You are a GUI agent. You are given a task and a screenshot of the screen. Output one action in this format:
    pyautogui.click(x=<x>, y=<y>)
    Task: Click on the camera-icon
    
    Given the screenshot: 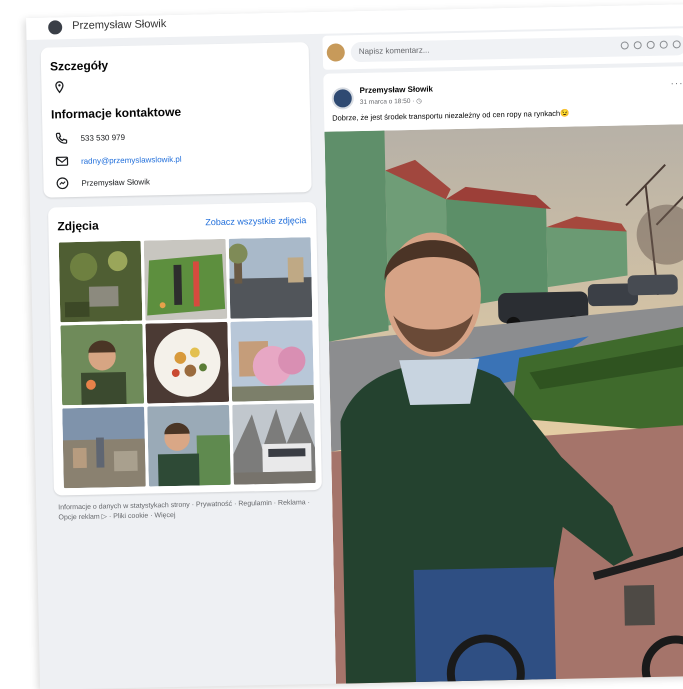 What is the action you would take?
    pyautogui.click(x=637, y=45)
    